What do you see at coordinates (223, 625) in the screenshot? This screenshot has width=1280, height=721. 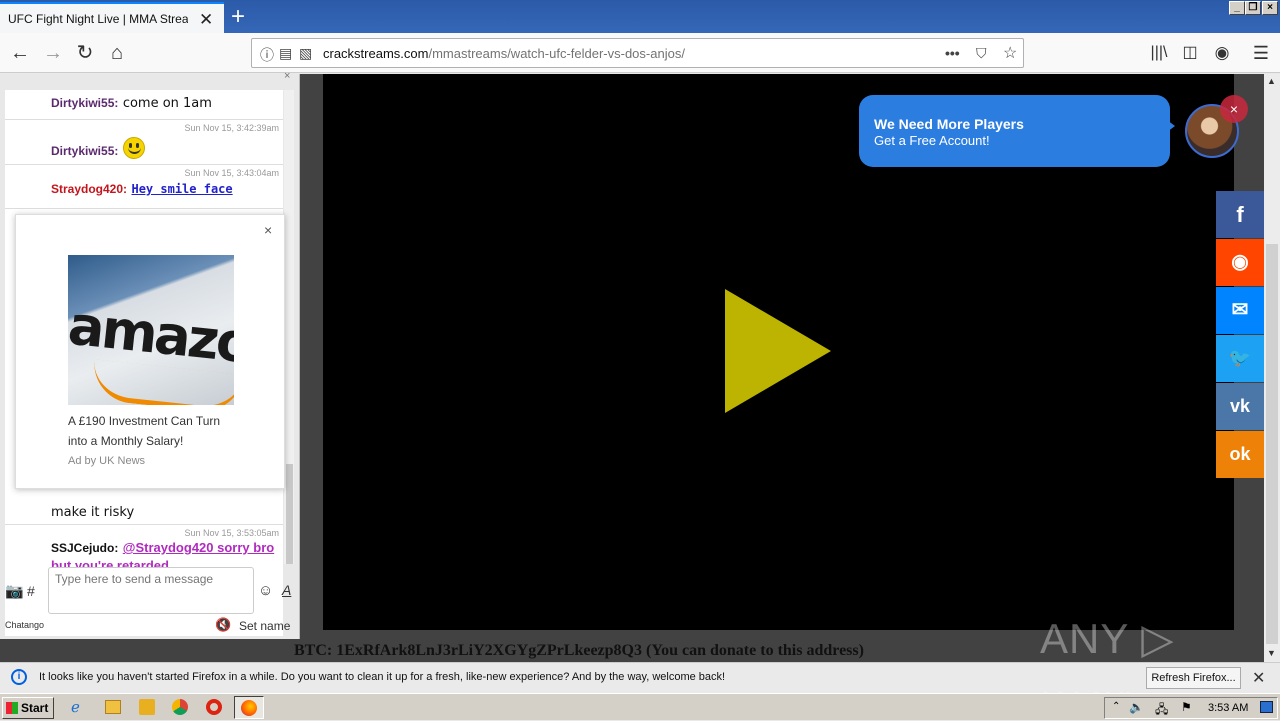 I see `mute-icon: 🔇` at bounding box center [223, 625].